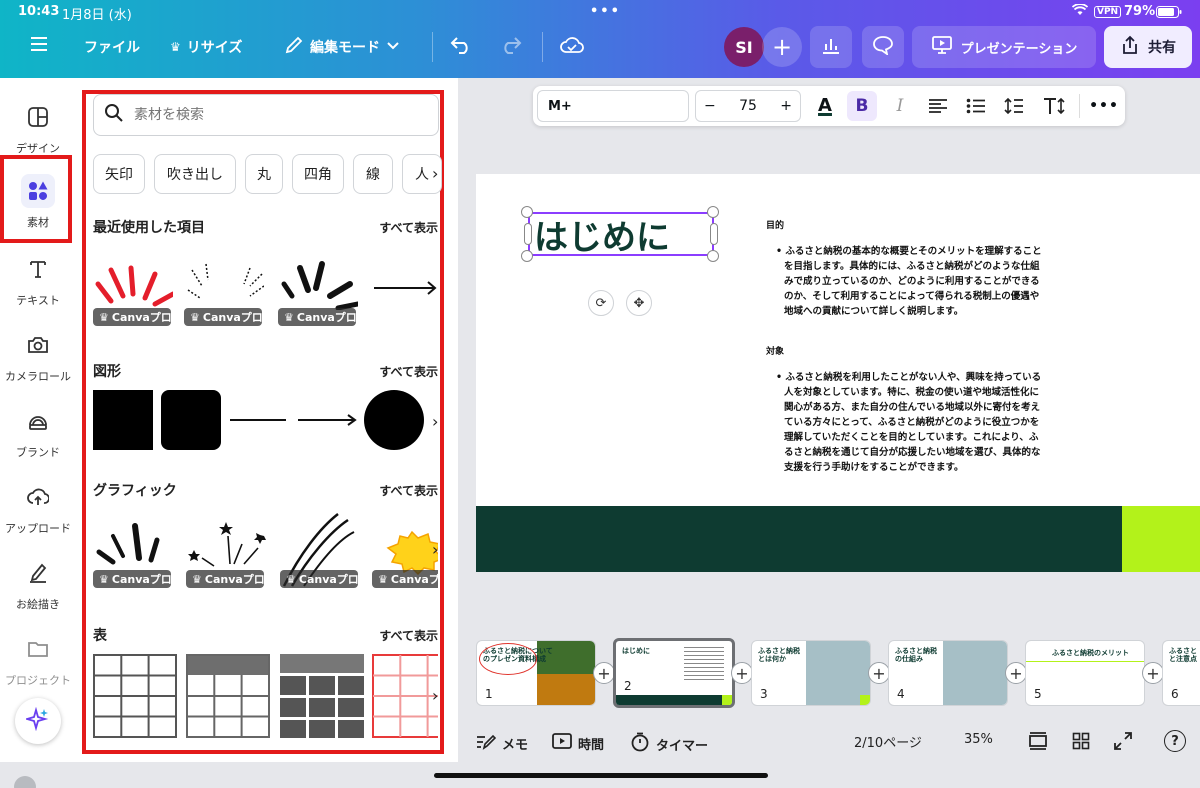 This screenshot has width=1200, height=788. I want to click on rail-item-text: テキスト, so click(38, 280).